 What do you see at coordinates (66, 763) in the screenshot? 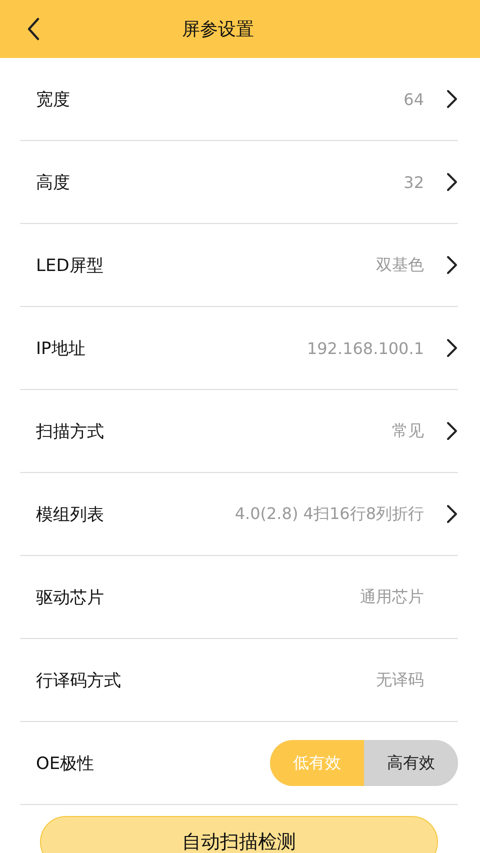
I see `row-label: OE极性` at bounding box center [66, 763].